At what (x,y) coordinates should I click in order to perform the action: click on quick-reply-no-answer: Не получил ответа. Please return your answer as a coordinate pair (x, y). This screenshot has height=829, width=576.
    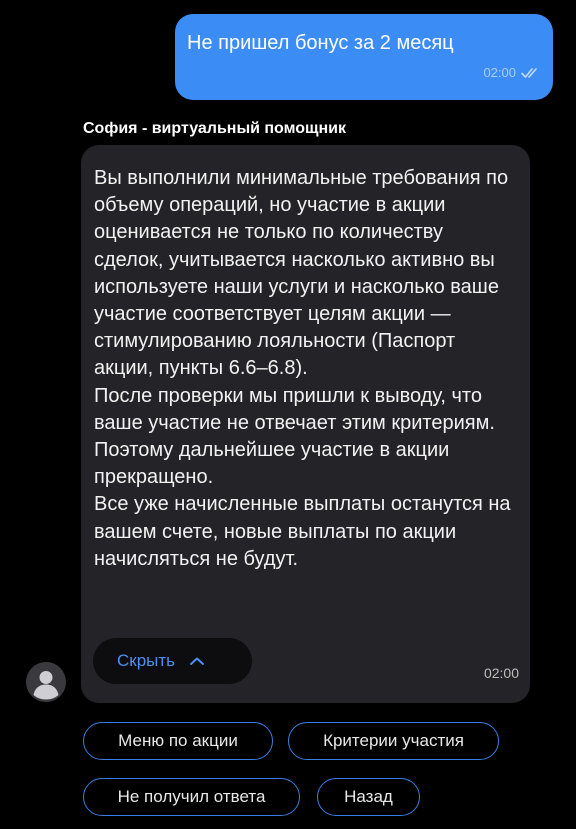
    Looking at the image, I should click on (191, 797).